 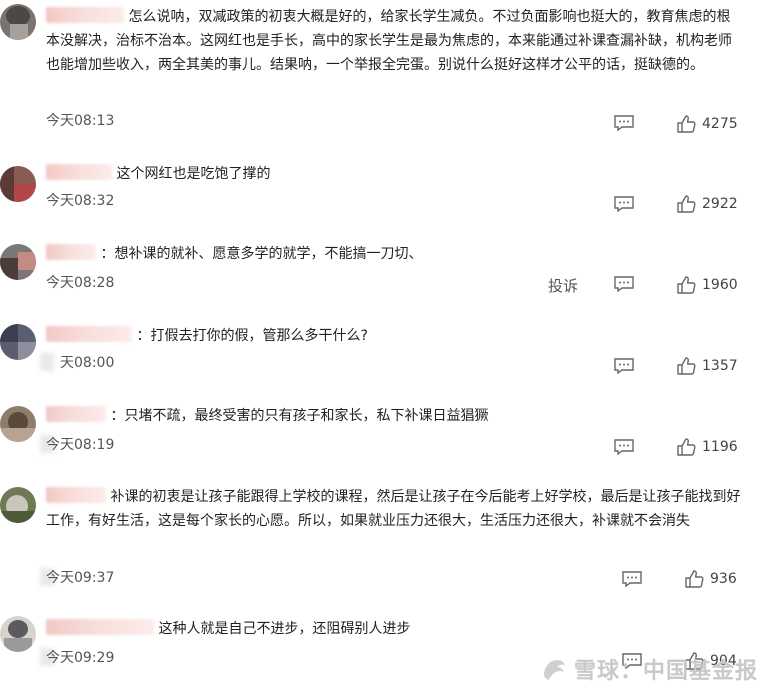 I want to click on like-count: 936, so click(x=723, y=579).